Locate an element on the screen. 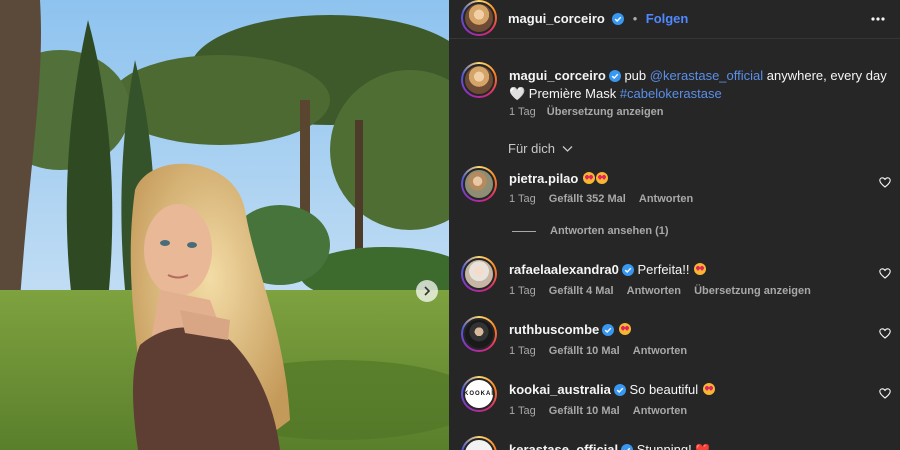  next-image-button is located at coordinates (427, 291).